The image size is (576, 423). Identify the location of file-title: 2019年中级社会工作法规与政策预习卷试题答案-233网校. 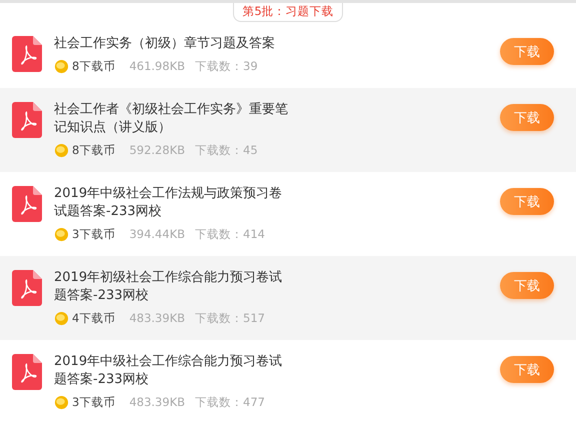
(173, 203).